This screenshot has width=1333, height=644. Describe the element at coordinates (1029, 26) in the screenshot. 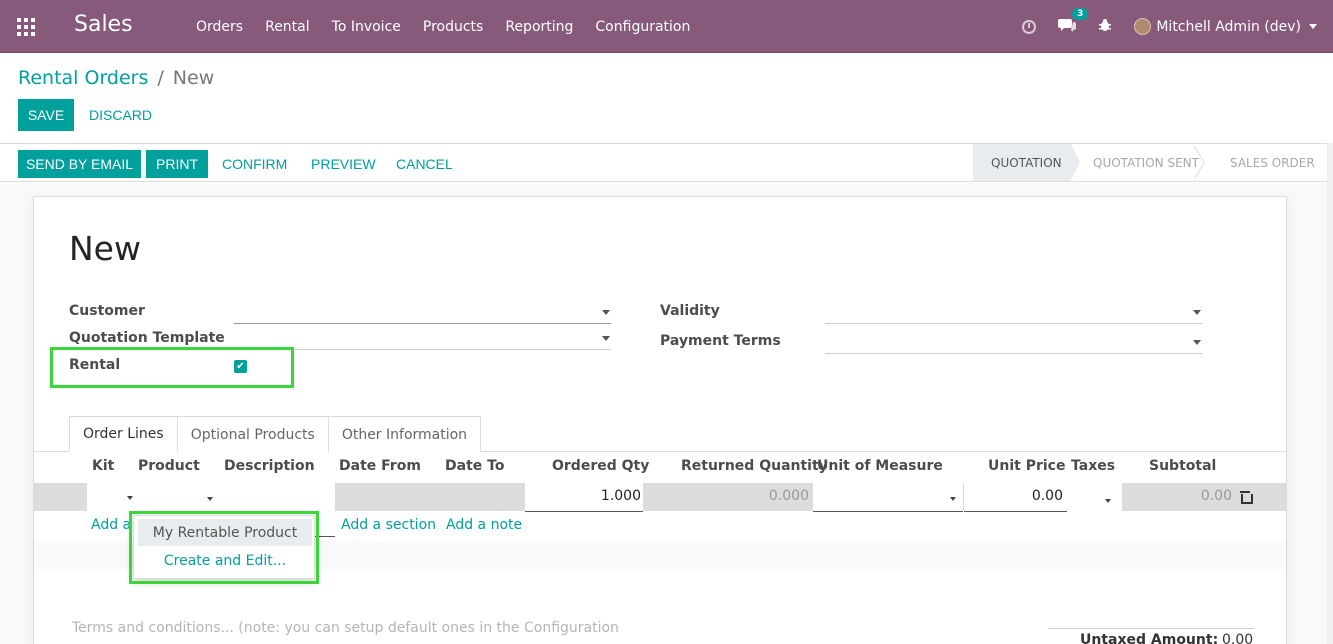

I see `activity-clock-icon` at that location.